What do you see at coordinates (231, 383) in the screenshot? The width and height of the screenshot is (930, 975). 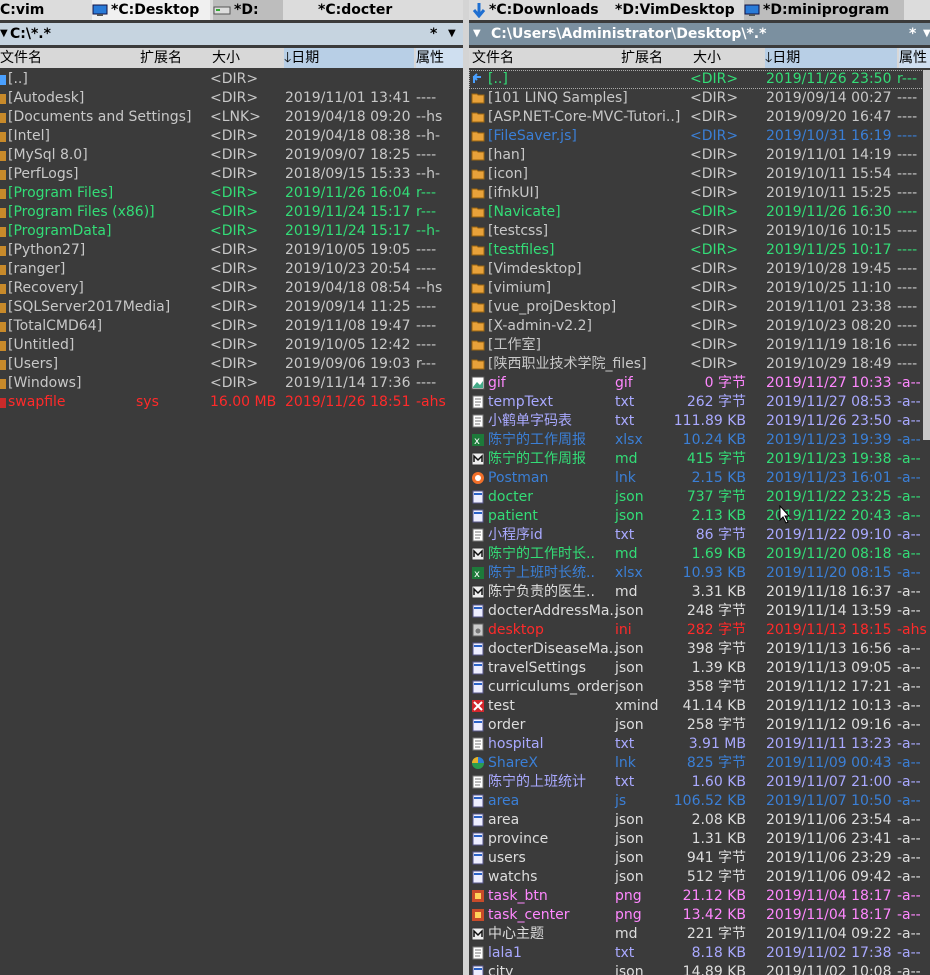 I see `file-row: [Windows] <DIR> 2019/11/14 17:36 ----` at bounding box center [231, 383].